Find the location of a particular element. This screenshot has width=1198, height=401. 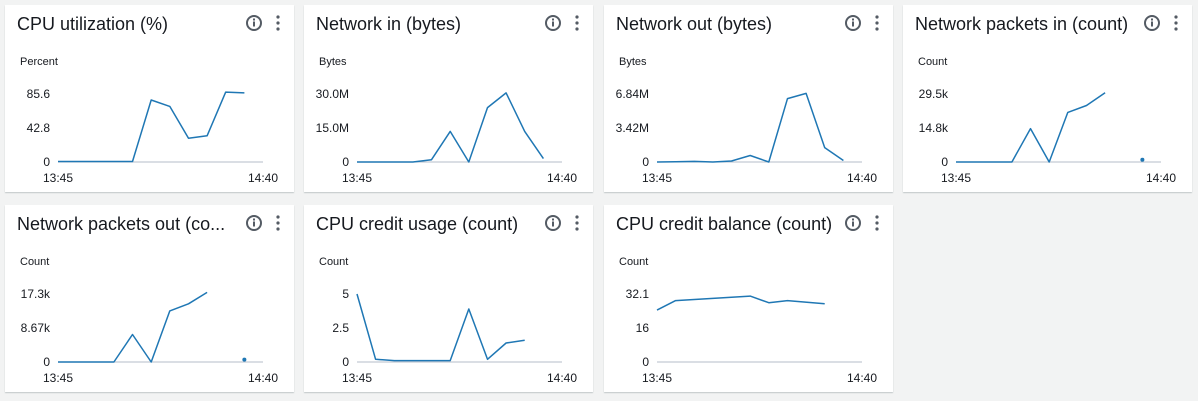

y-tick-label: 15.0M is located at coordinates (332, 128).